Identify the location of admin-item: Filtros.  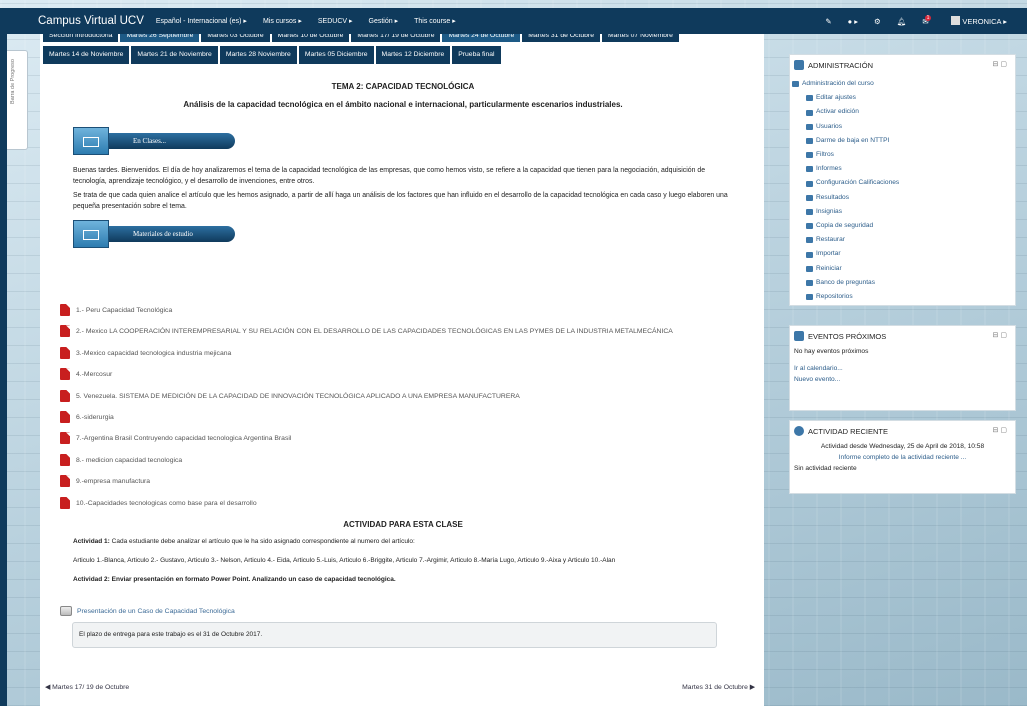
(903, 155).